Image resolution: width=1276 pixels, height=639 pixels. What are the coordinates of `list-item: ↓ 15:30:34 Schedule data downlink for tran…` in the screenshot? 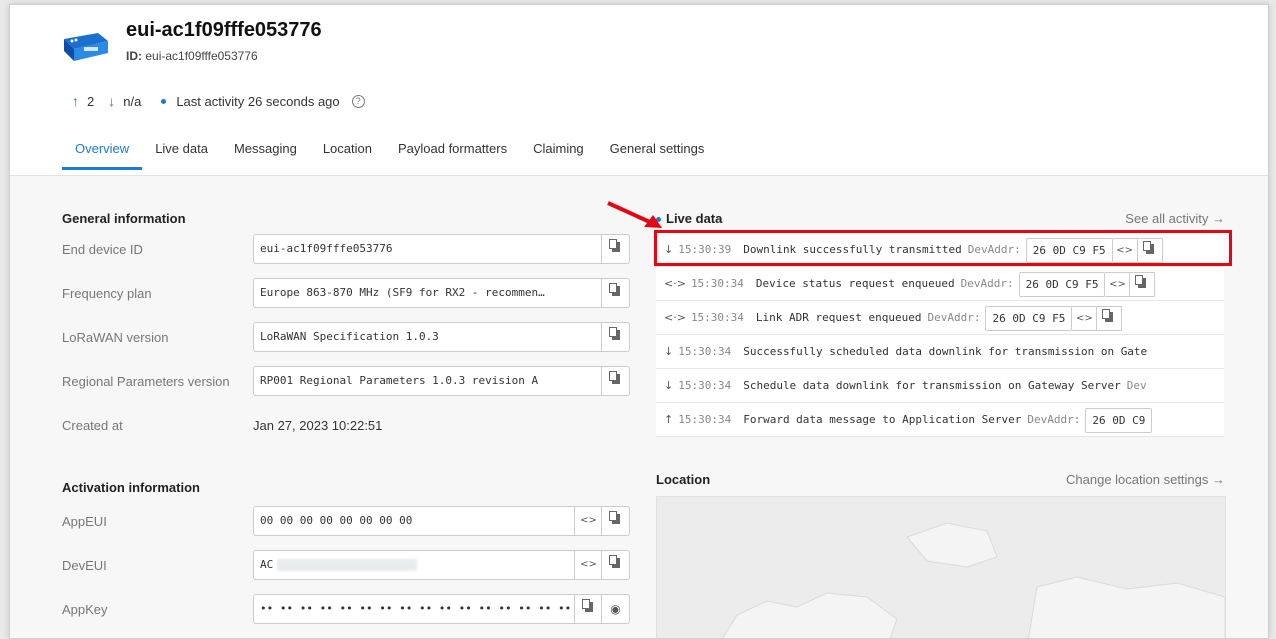 It's located at (940, 386).